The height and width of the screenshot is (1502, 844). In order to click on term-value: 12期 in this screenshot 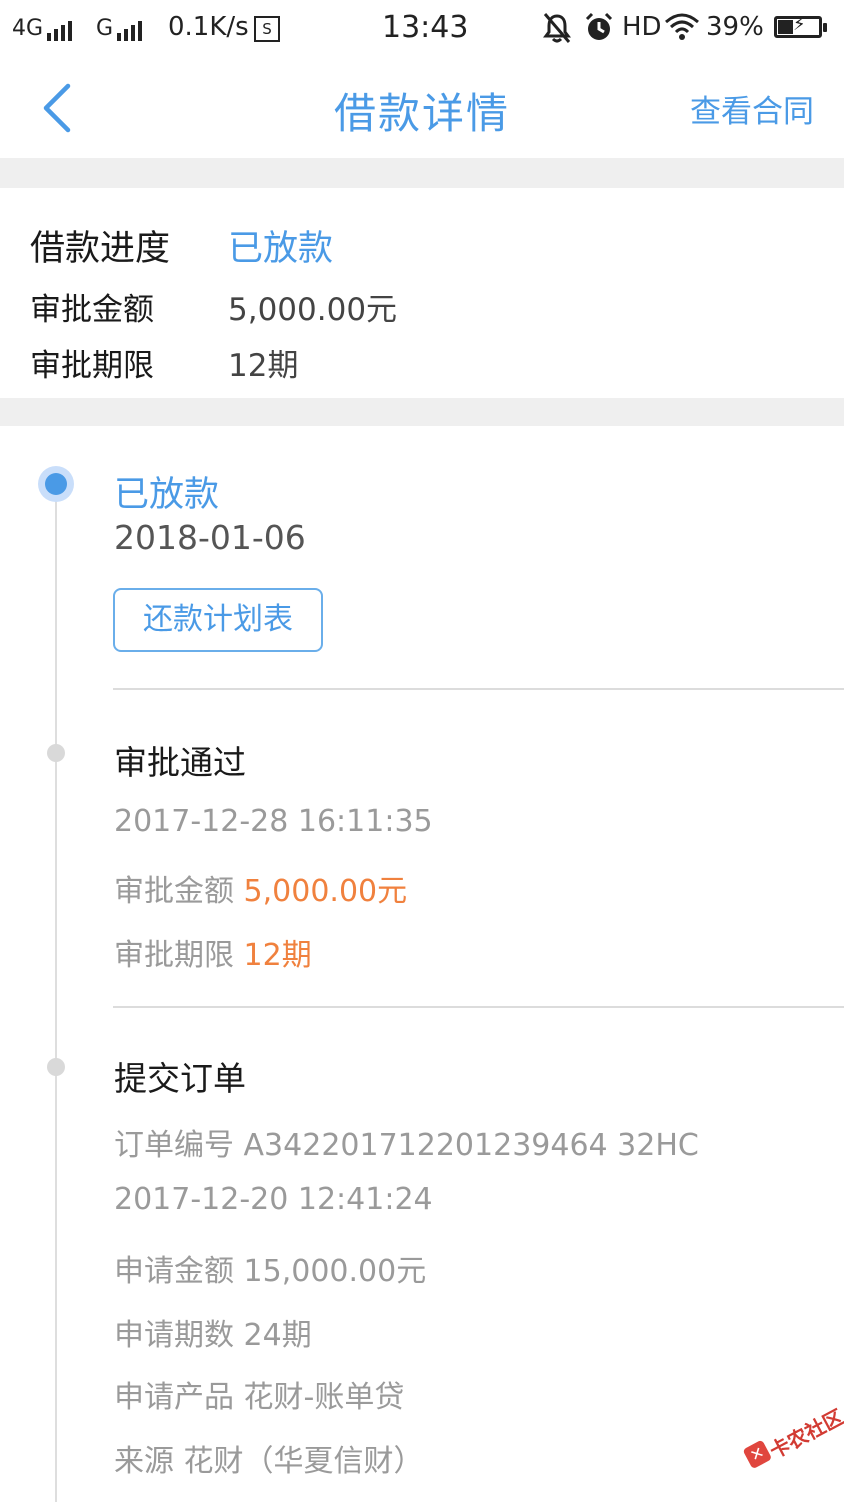, I will do `click(263, 366)`.